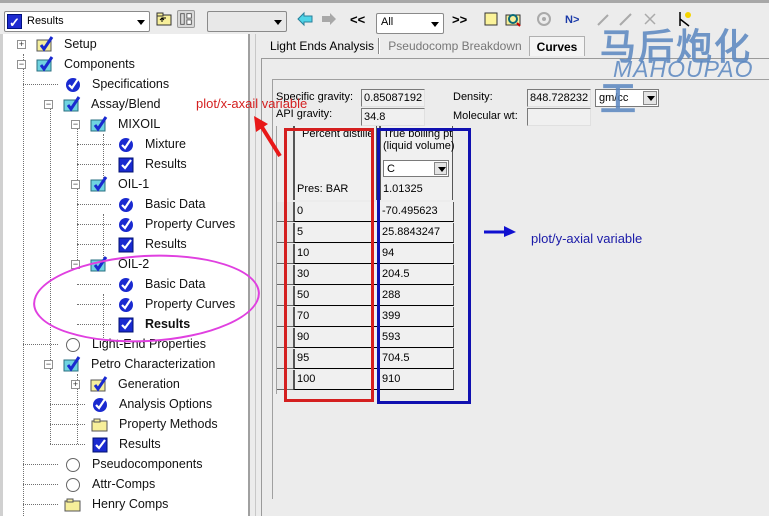  Describe the element at coordinates (500, 231) in the screenshot. I see `blue-arrow-icon` at that location.